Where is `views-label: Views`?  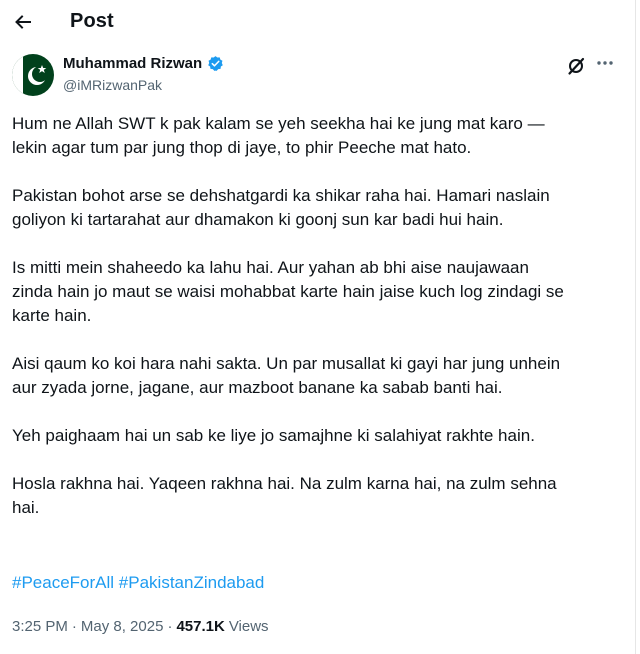
views-label: Views is located at coordinates (248, 626).